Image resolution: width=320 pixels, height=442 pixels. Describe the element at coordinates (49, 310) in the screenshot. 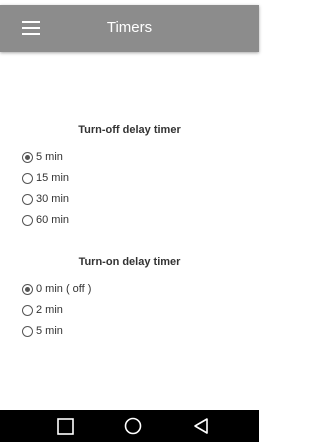

I see `option-label: 2 min` at that location.